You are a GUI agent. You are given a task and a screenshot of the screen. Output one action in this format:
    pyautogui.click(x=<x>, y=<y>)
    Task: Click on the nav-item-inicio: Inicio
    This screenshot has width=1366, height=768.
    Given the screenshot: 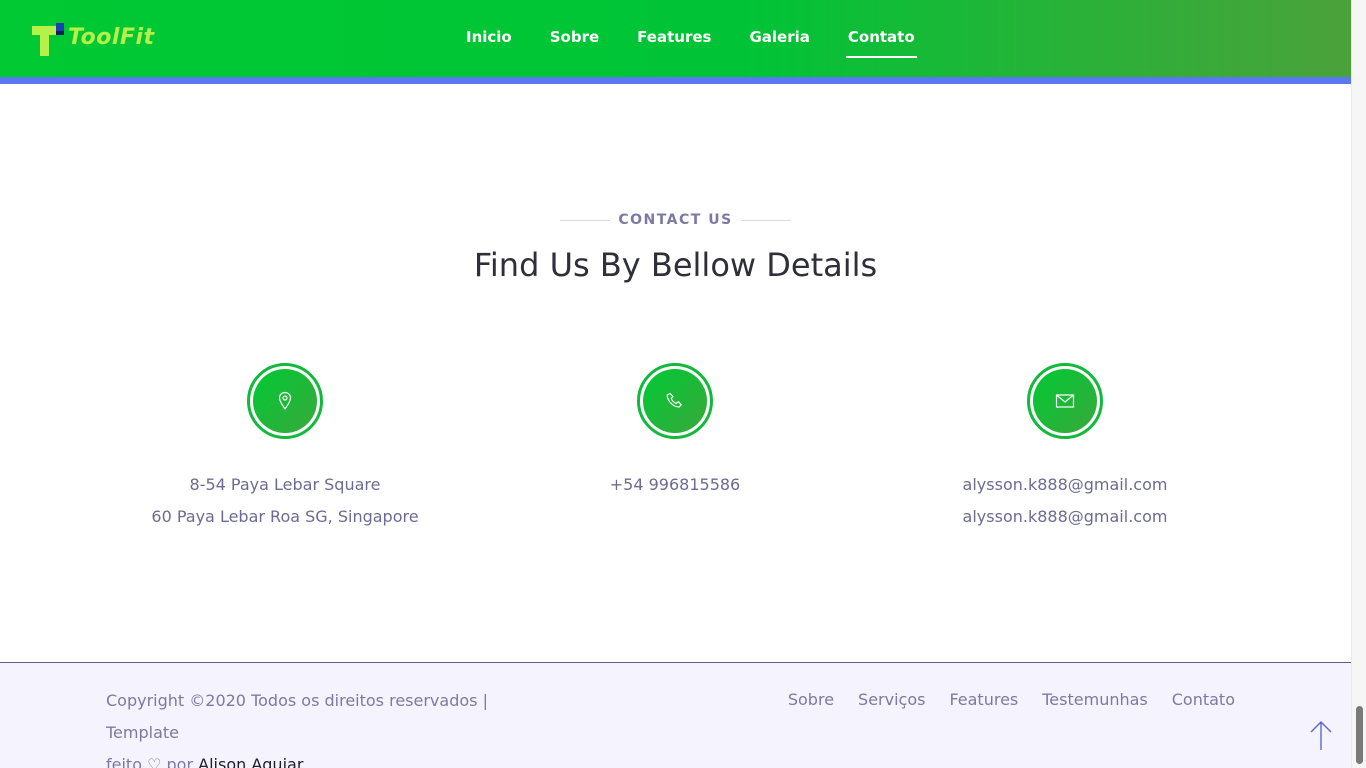 What is the action you would take?
    pyautogui.click(x=489, y=41)
    